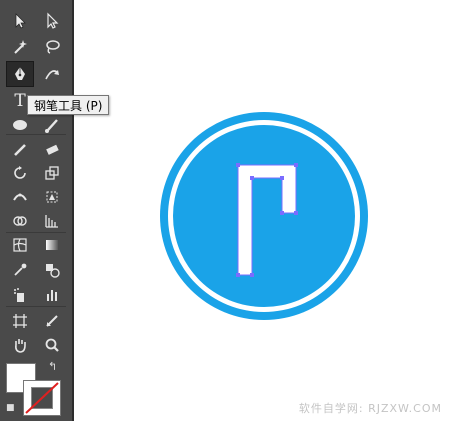 Image resolution: width=450 pixels, height=421 pixels. What do you see at coordinates (52, 173) in the screenshot?
I see `scale-icon` at bounding box center [52, 173].